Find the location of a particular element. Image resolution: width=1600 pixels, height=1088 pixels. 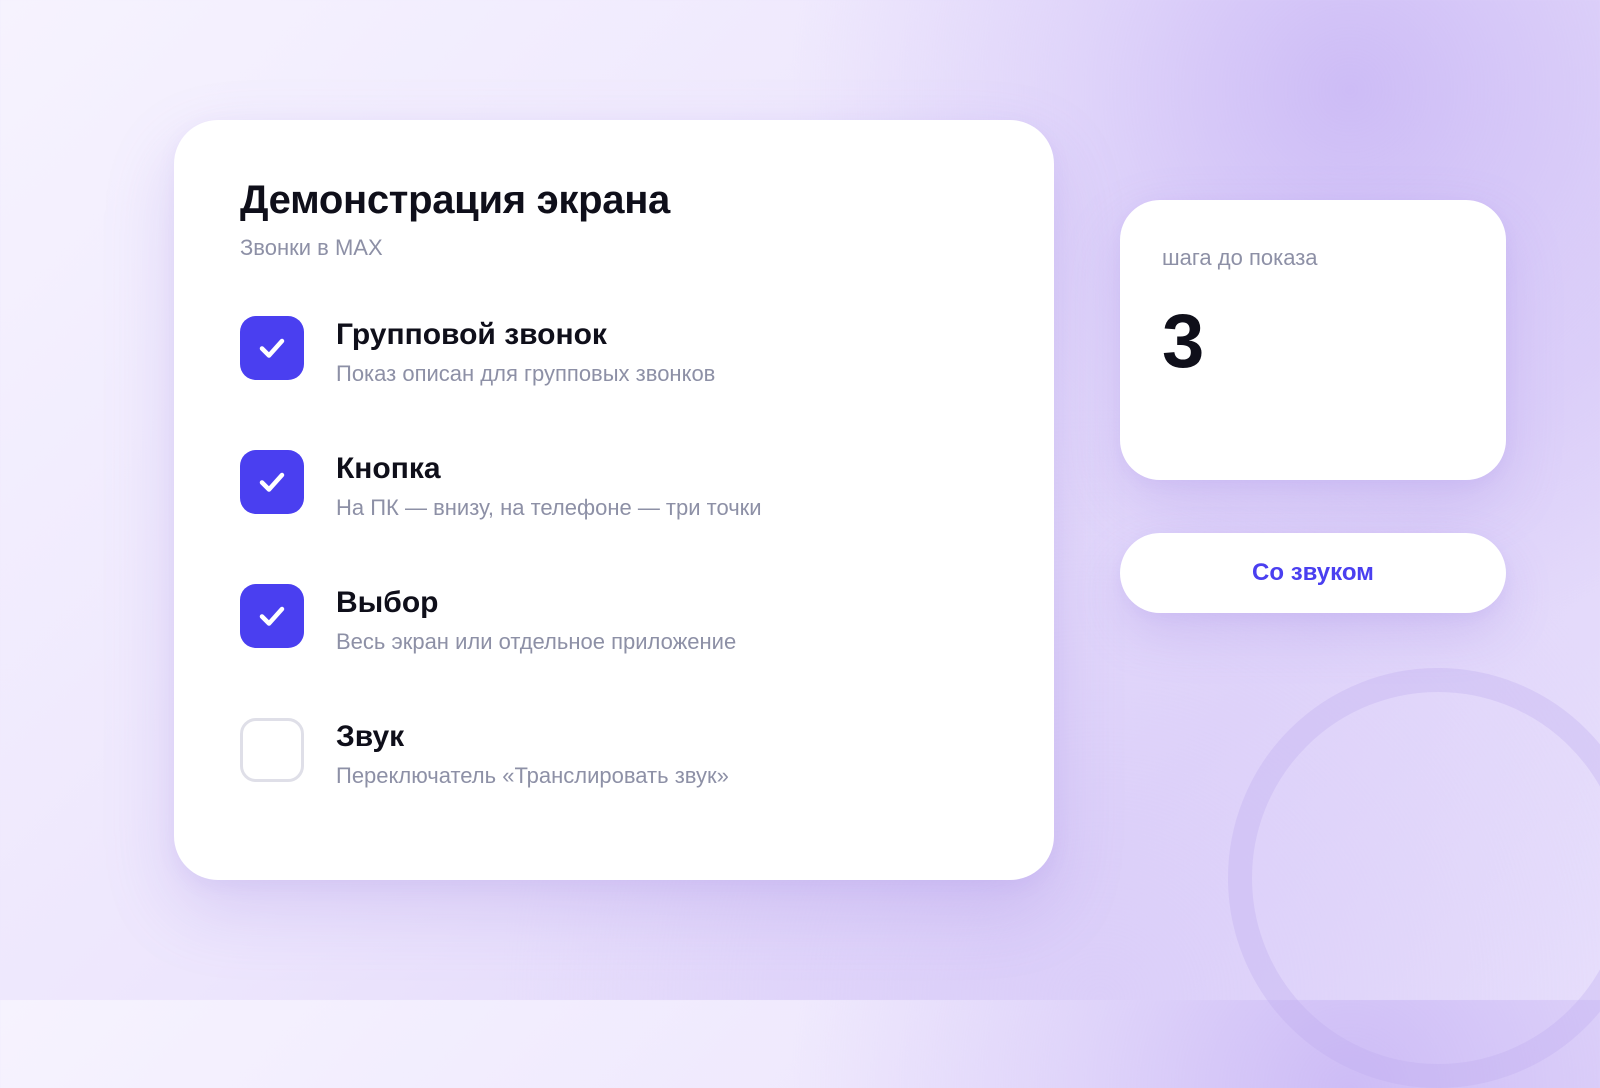

steps-remaining-card: шага до показа 3 is located at coordinates (1313, 340).